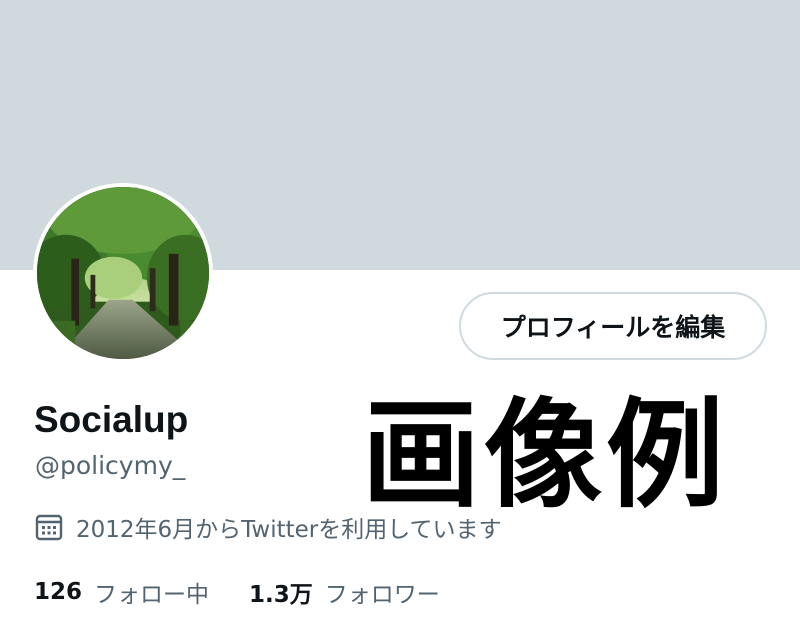  What do you see at coordinates (382, 595) in the screenshot?
I see `followers-label: フォロワー` at bounding box center [382, 595].